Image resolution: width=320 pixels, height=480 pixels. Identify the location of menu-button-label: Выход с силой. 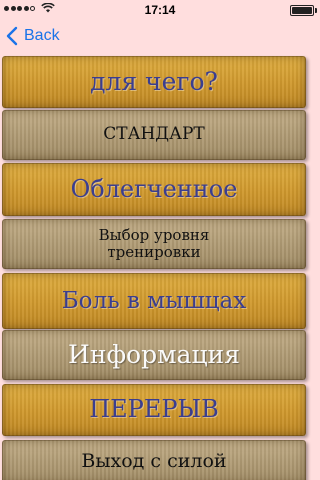
(154, 461).